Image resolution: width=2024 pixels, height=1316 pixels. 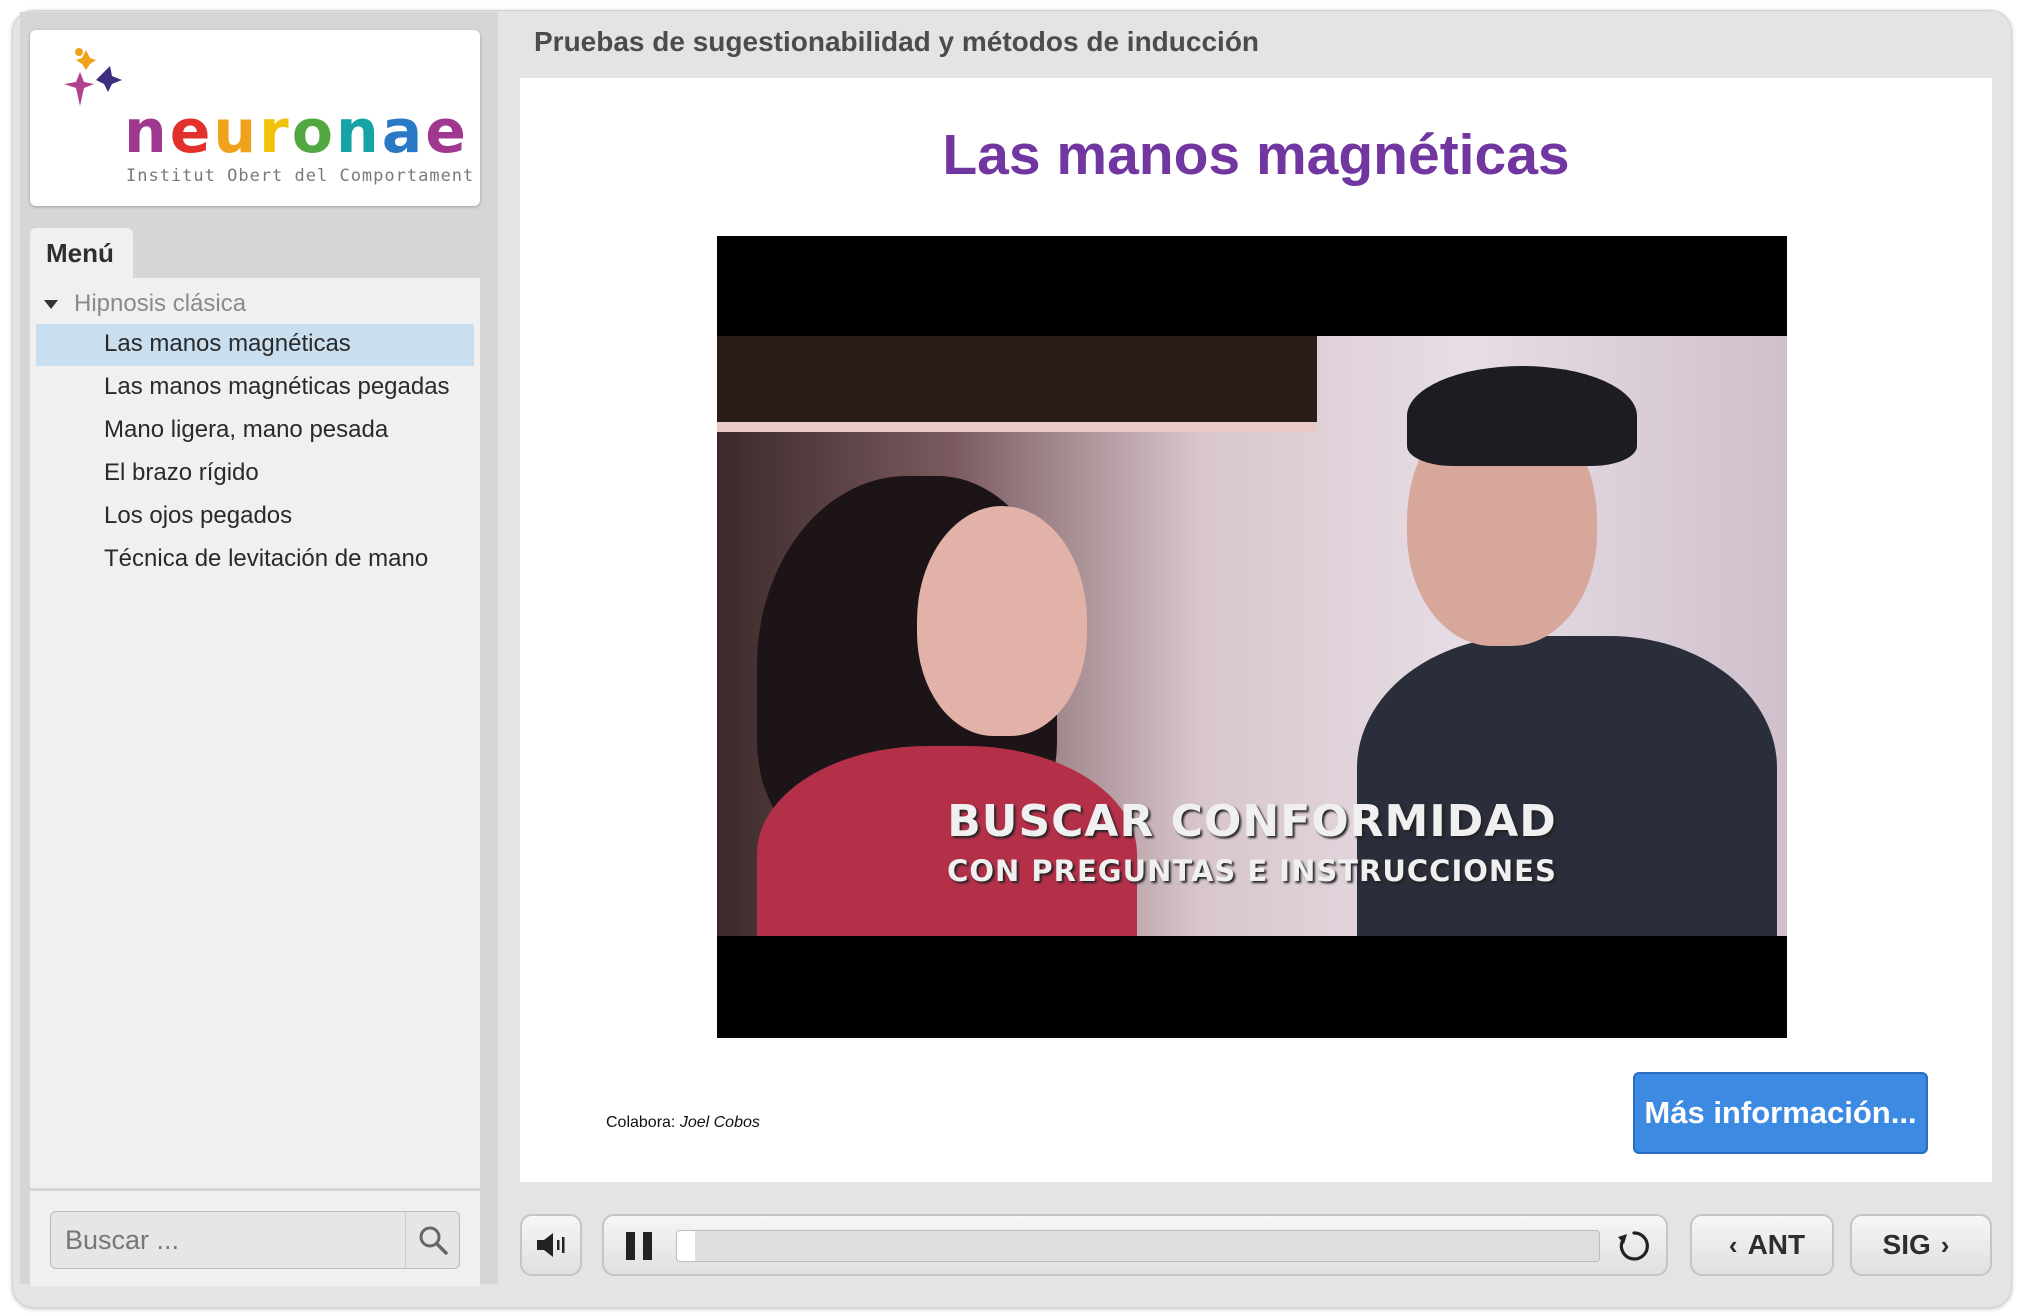 What do you see at coordinates (296, 132) in the screenshot?
I see `logo-wordmark: neuronae` at bounding box center [296, 132].